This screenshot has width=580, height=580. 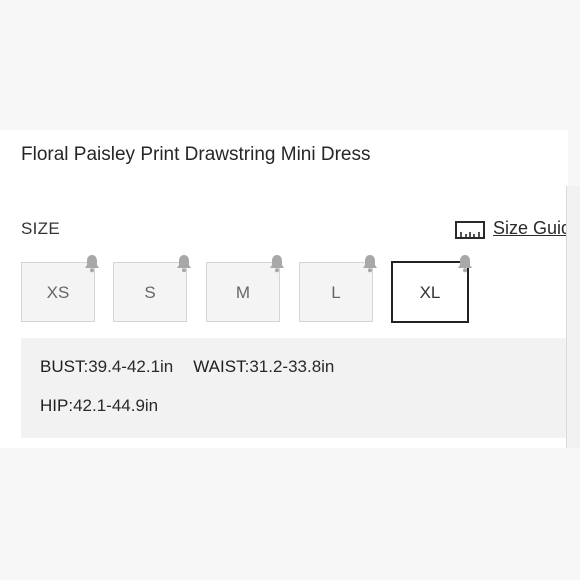 I want to click on waist-value: :31.2-33.8in, so click(x=289, y=366).